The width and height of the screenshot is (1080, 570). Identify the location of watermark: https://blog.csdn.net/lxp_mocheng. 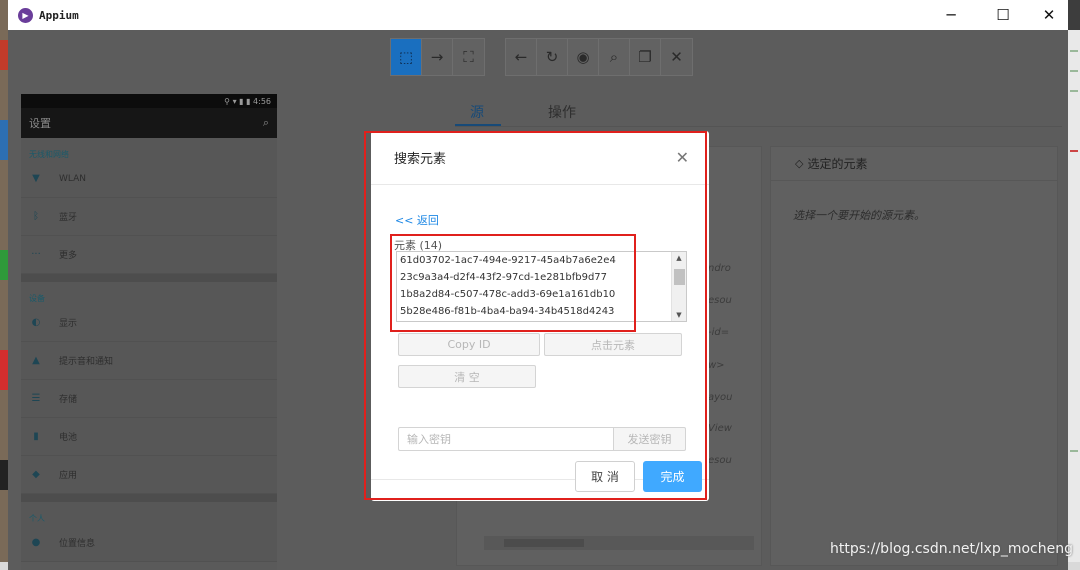
(951, 549).